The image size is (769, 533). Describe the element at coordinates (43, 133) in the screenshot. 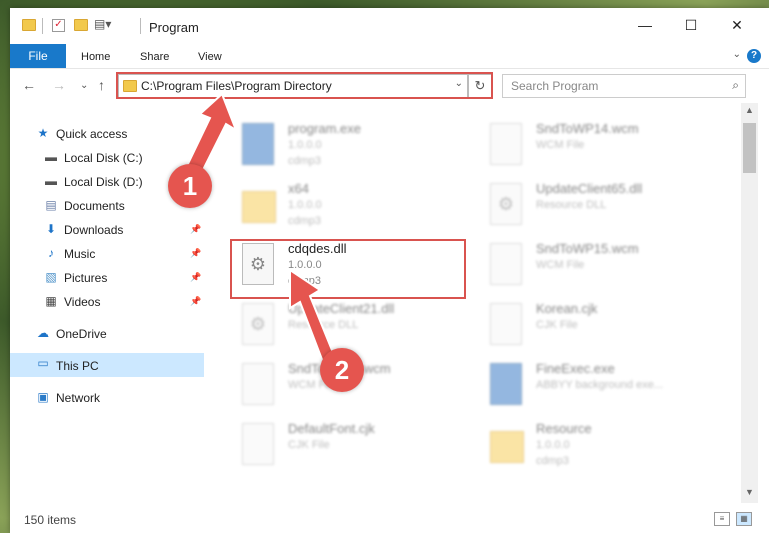

I see `star-icon: ★` at that location.